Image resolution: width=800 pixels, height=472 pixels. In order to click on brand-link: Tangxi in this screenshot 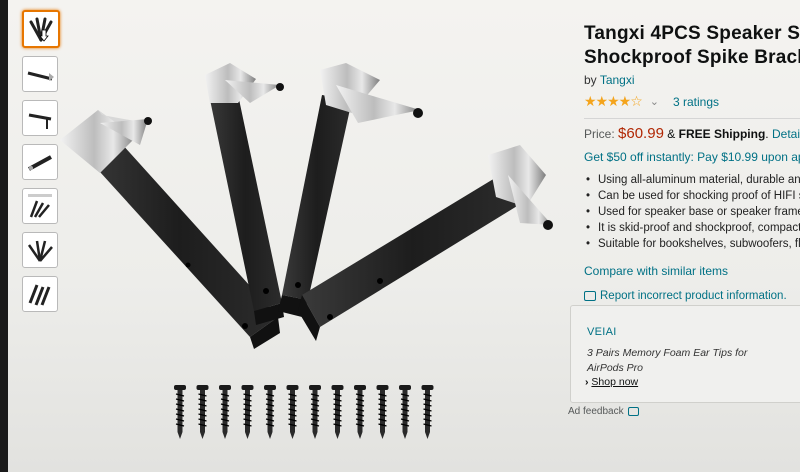, I will do `click(617, 80)`.